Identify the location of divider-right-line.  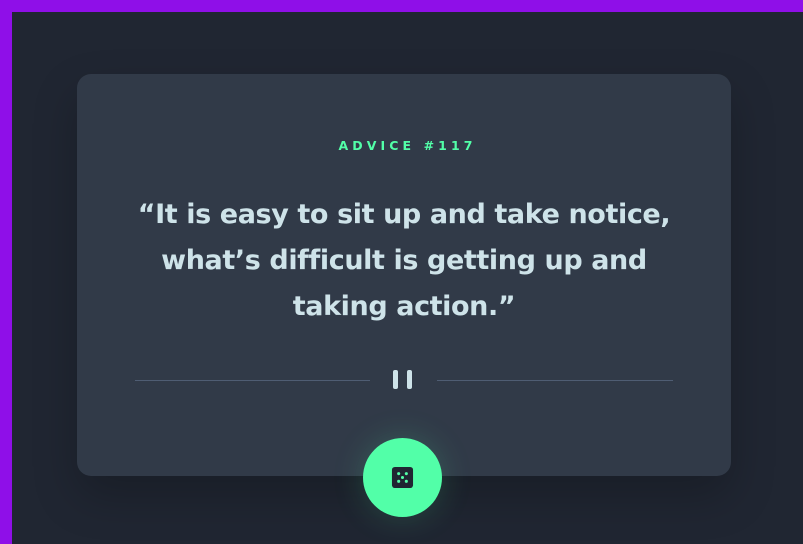
(555, 380).